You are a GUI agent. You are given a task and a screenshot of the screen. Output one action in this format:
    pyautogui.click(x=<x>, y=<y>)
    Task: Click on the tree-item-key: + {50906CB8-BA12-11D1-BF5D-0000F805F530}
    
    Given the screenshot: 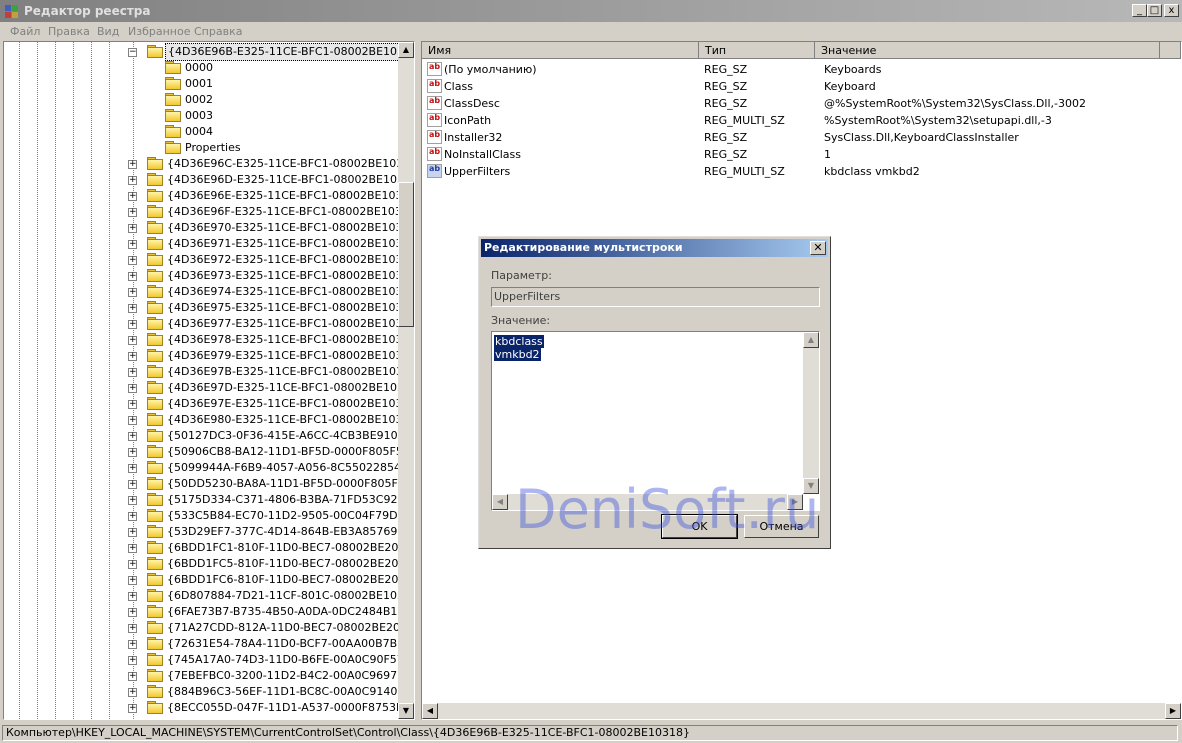 What is the action you would take?
    pyautogui.click(x=209, y=452)
    